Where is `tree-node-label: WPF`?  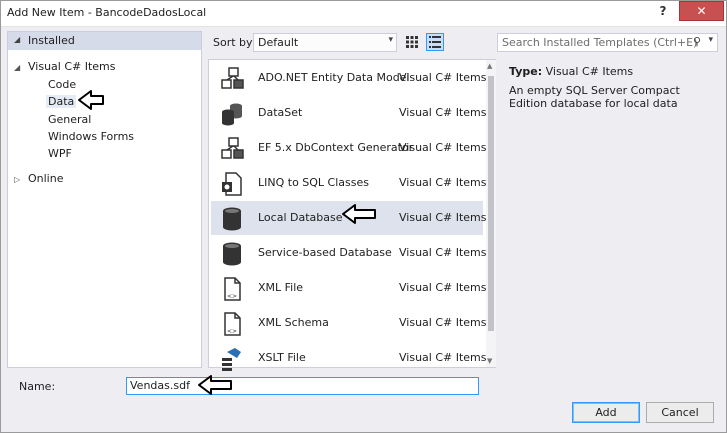
tree-node-label: WPF is located at coordinates (60, 153).